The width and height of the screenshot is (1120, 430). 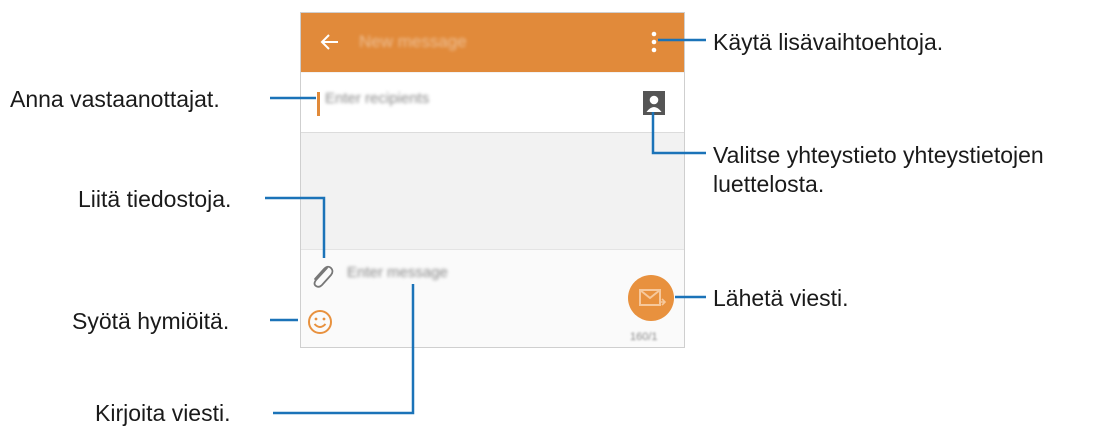 I want to click on message-input: Enter message, so click(x=397, y=272).